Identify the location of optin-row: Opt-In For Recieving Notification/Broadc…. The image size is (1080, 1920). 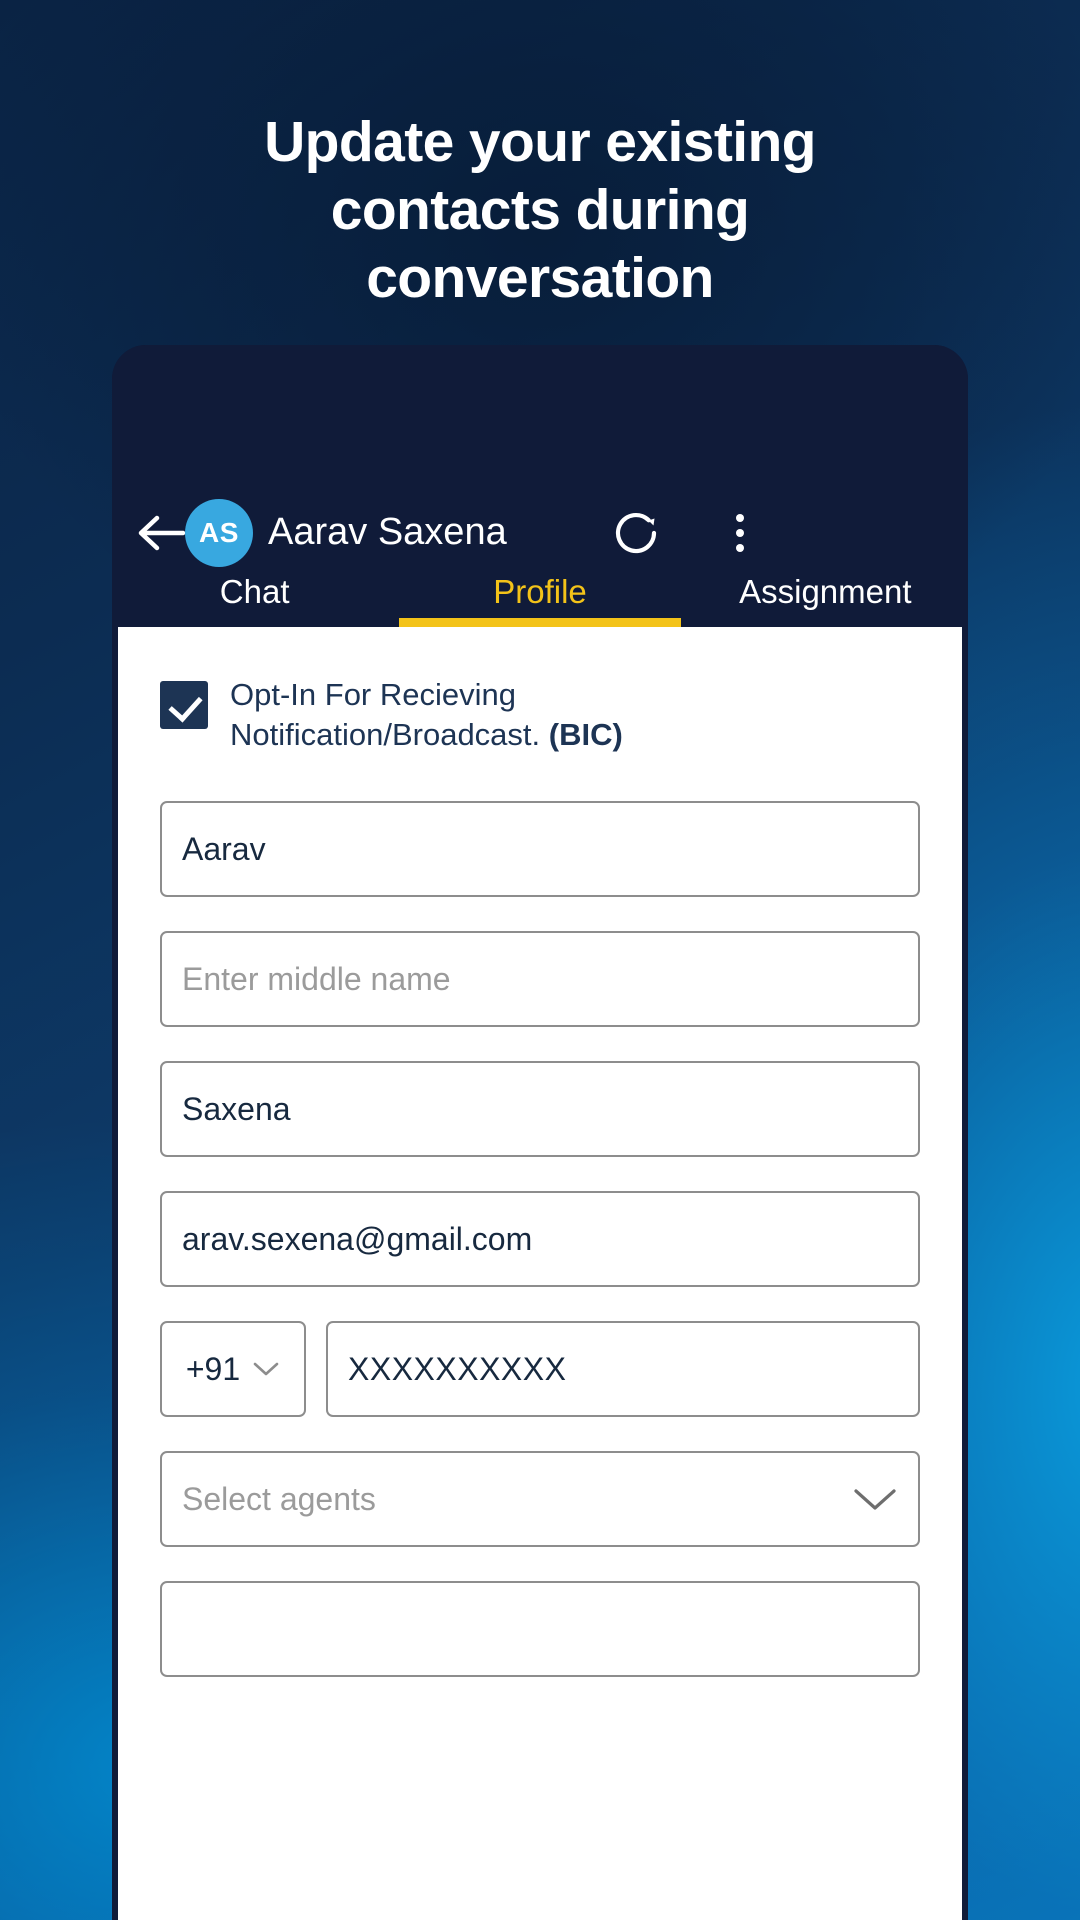
(540, 715).